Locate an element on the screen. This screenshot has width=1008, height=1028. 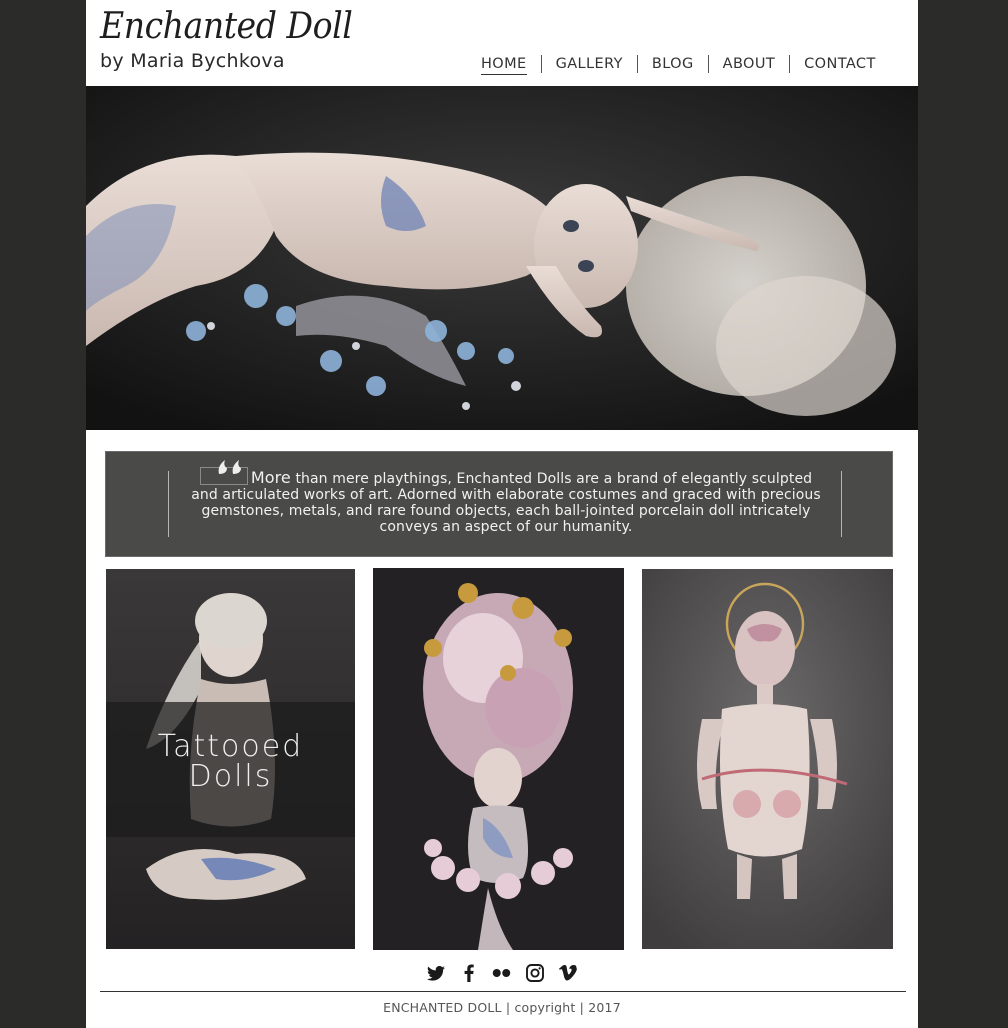
overlay-line: Dolls is located at coordinates (230, 776).